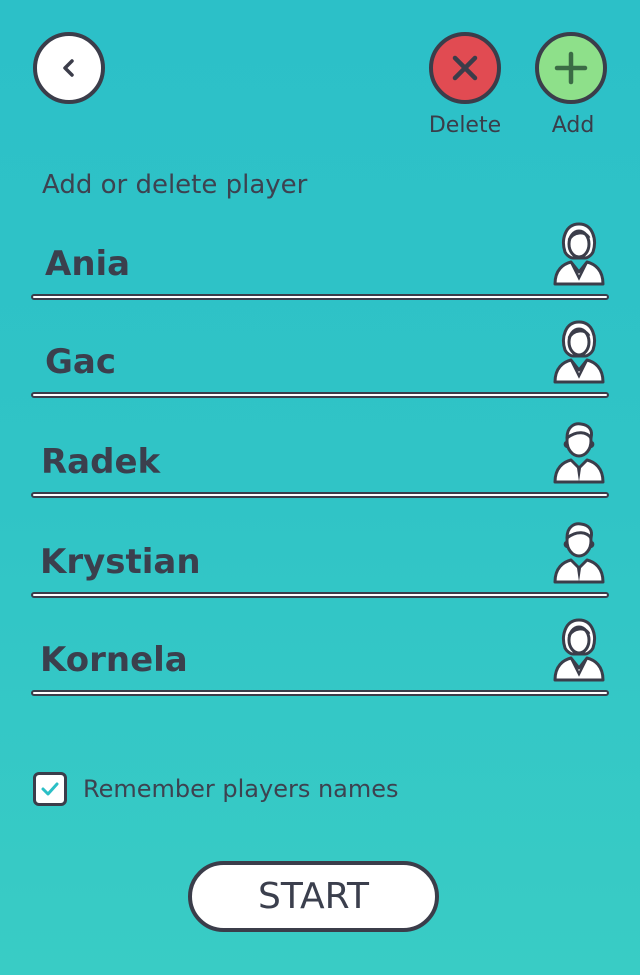 This screenshot has width=640, height=975. I want to click on plus-icon, so click(571, 68).